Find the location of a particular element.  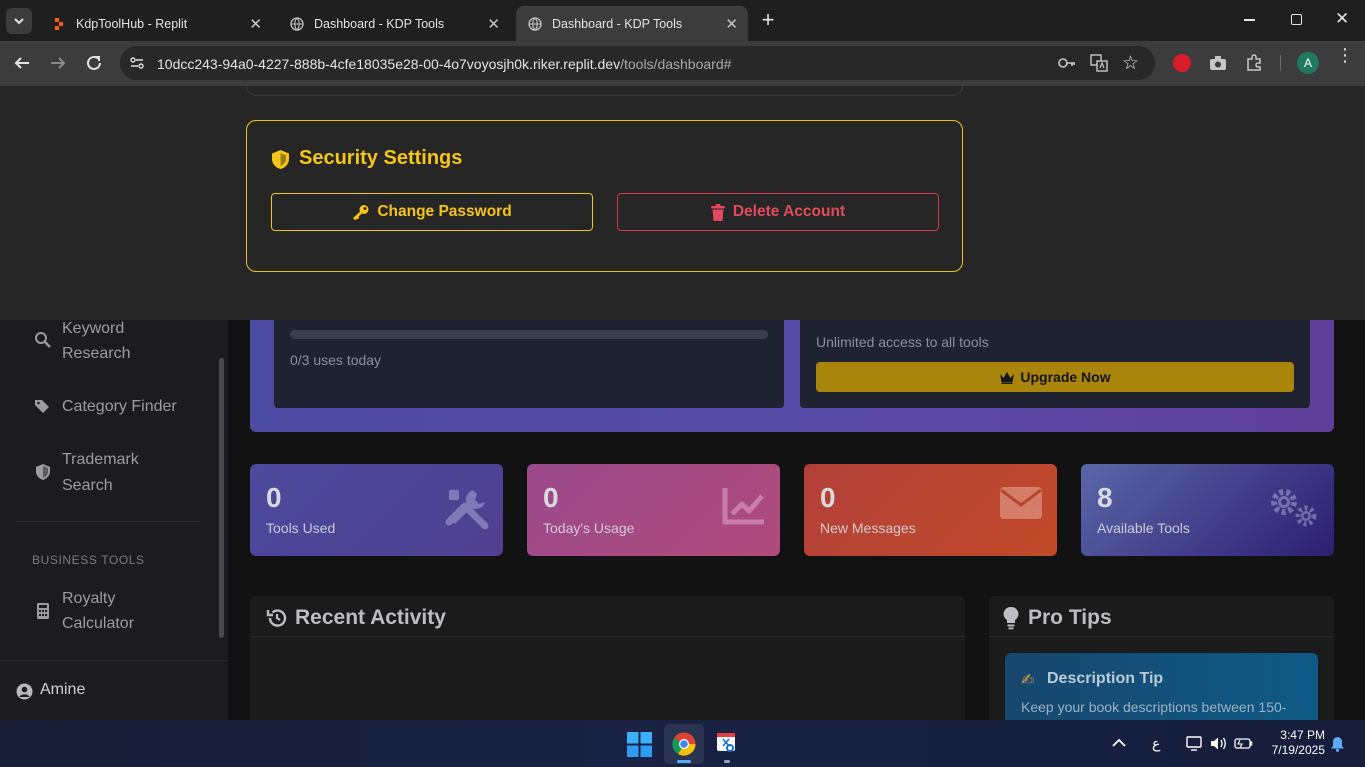

sidebar-divider is located at coordinates (108, 521).